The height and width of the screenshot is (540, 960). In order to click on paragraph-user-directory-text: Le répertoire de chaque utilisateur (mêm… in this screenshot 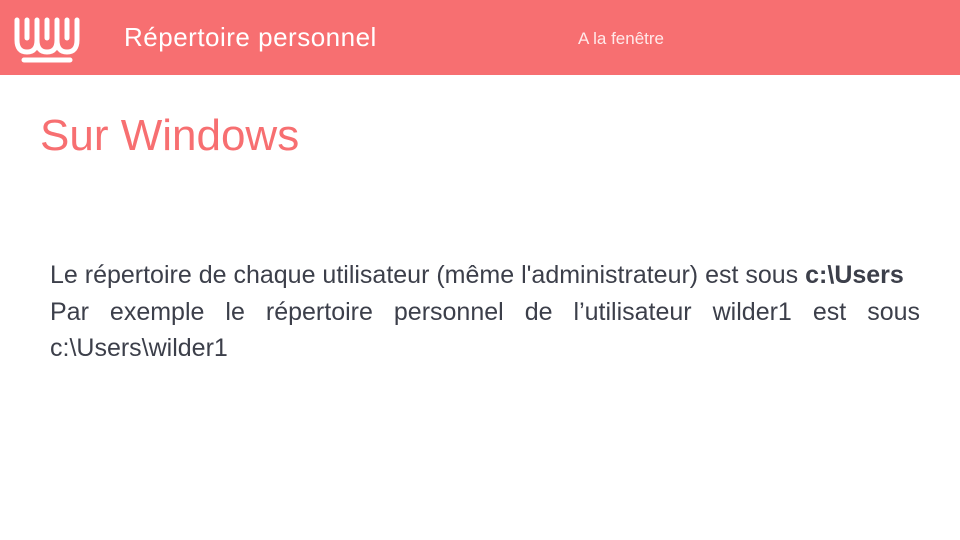, I will do `click(428, 275)`.